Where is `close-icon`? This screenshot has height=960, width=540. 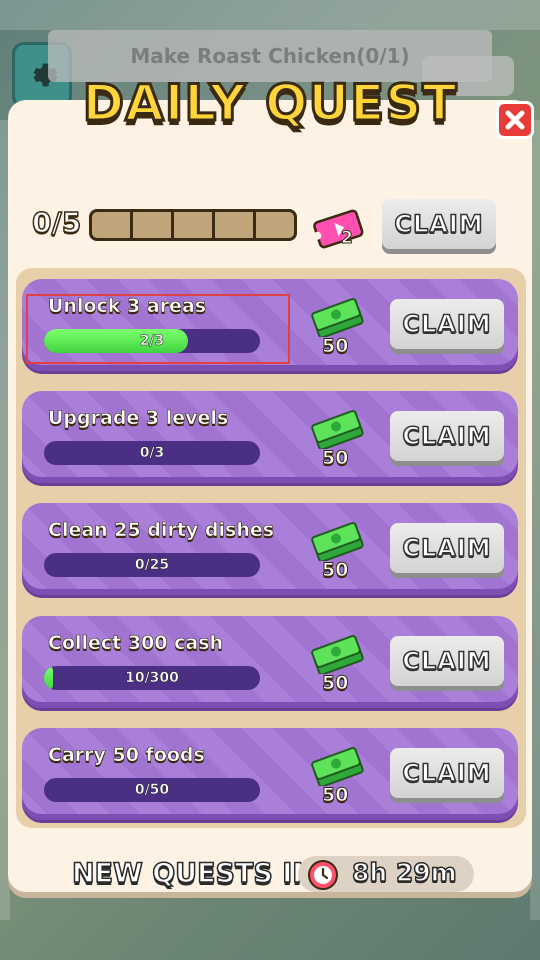
close-icon is located at coordinates (515, 120).